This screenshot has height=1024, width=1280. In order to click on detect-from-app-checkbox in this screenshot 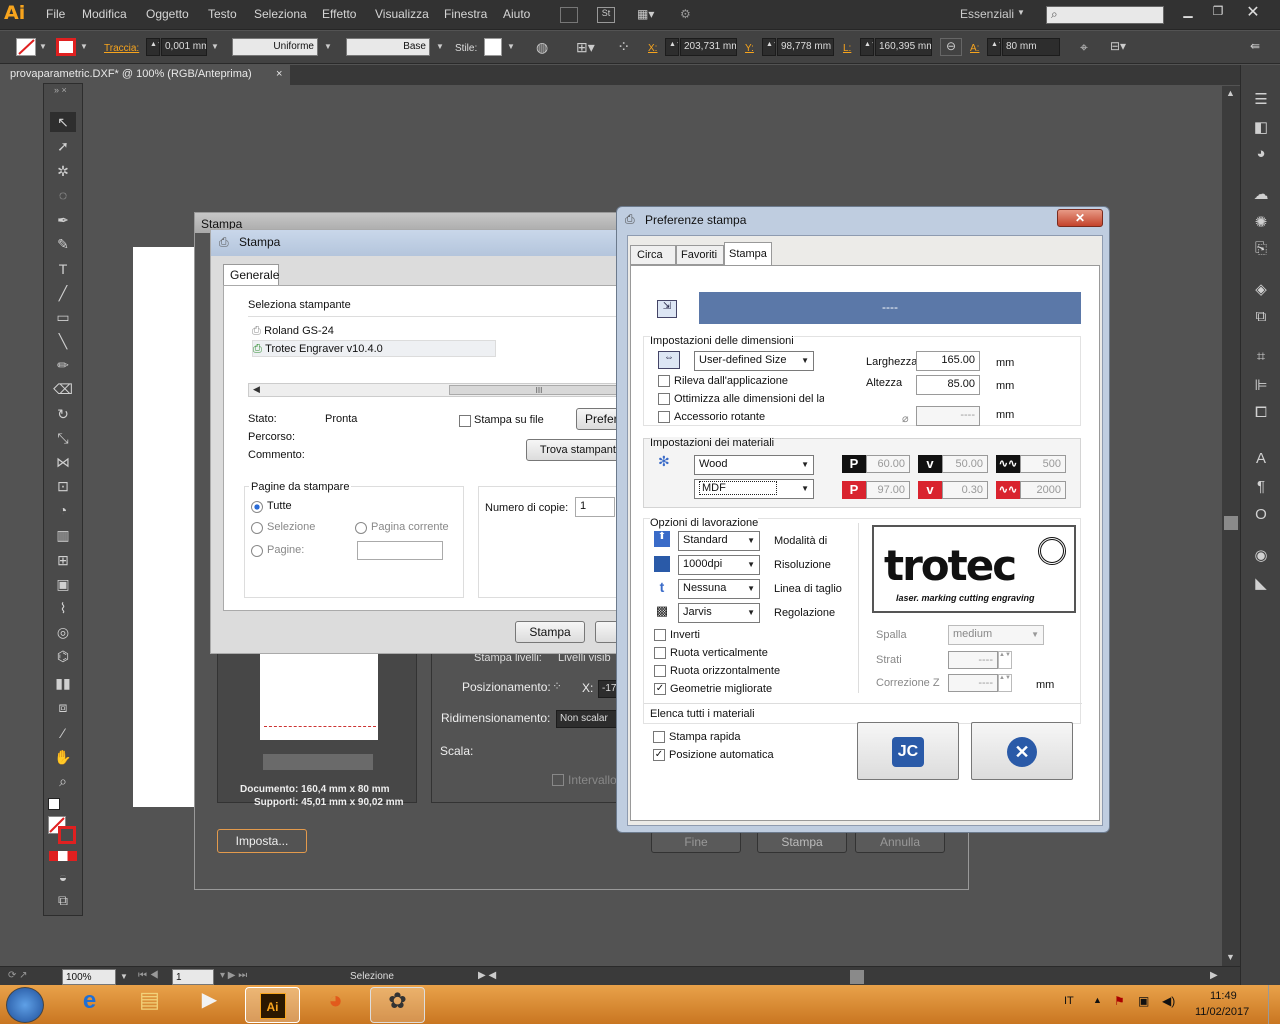, I will do `click(664, 381)`.